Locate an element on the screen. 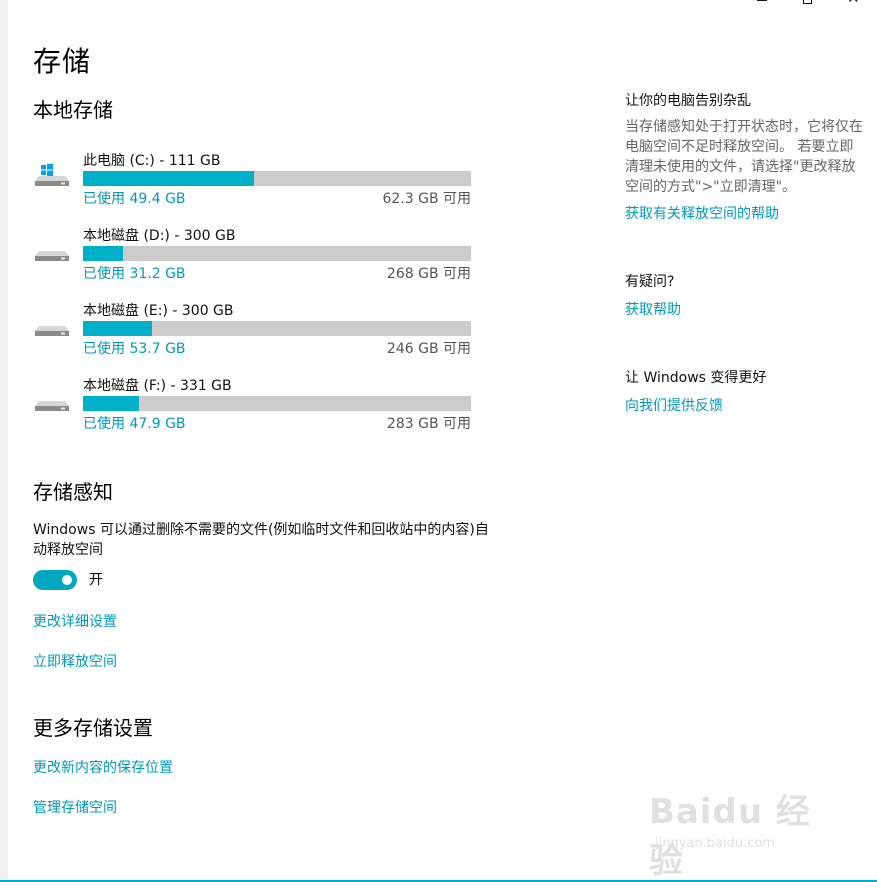 This screenshot has height=882, width=877. windows-drive-icon is located at coordinates (52, 175).